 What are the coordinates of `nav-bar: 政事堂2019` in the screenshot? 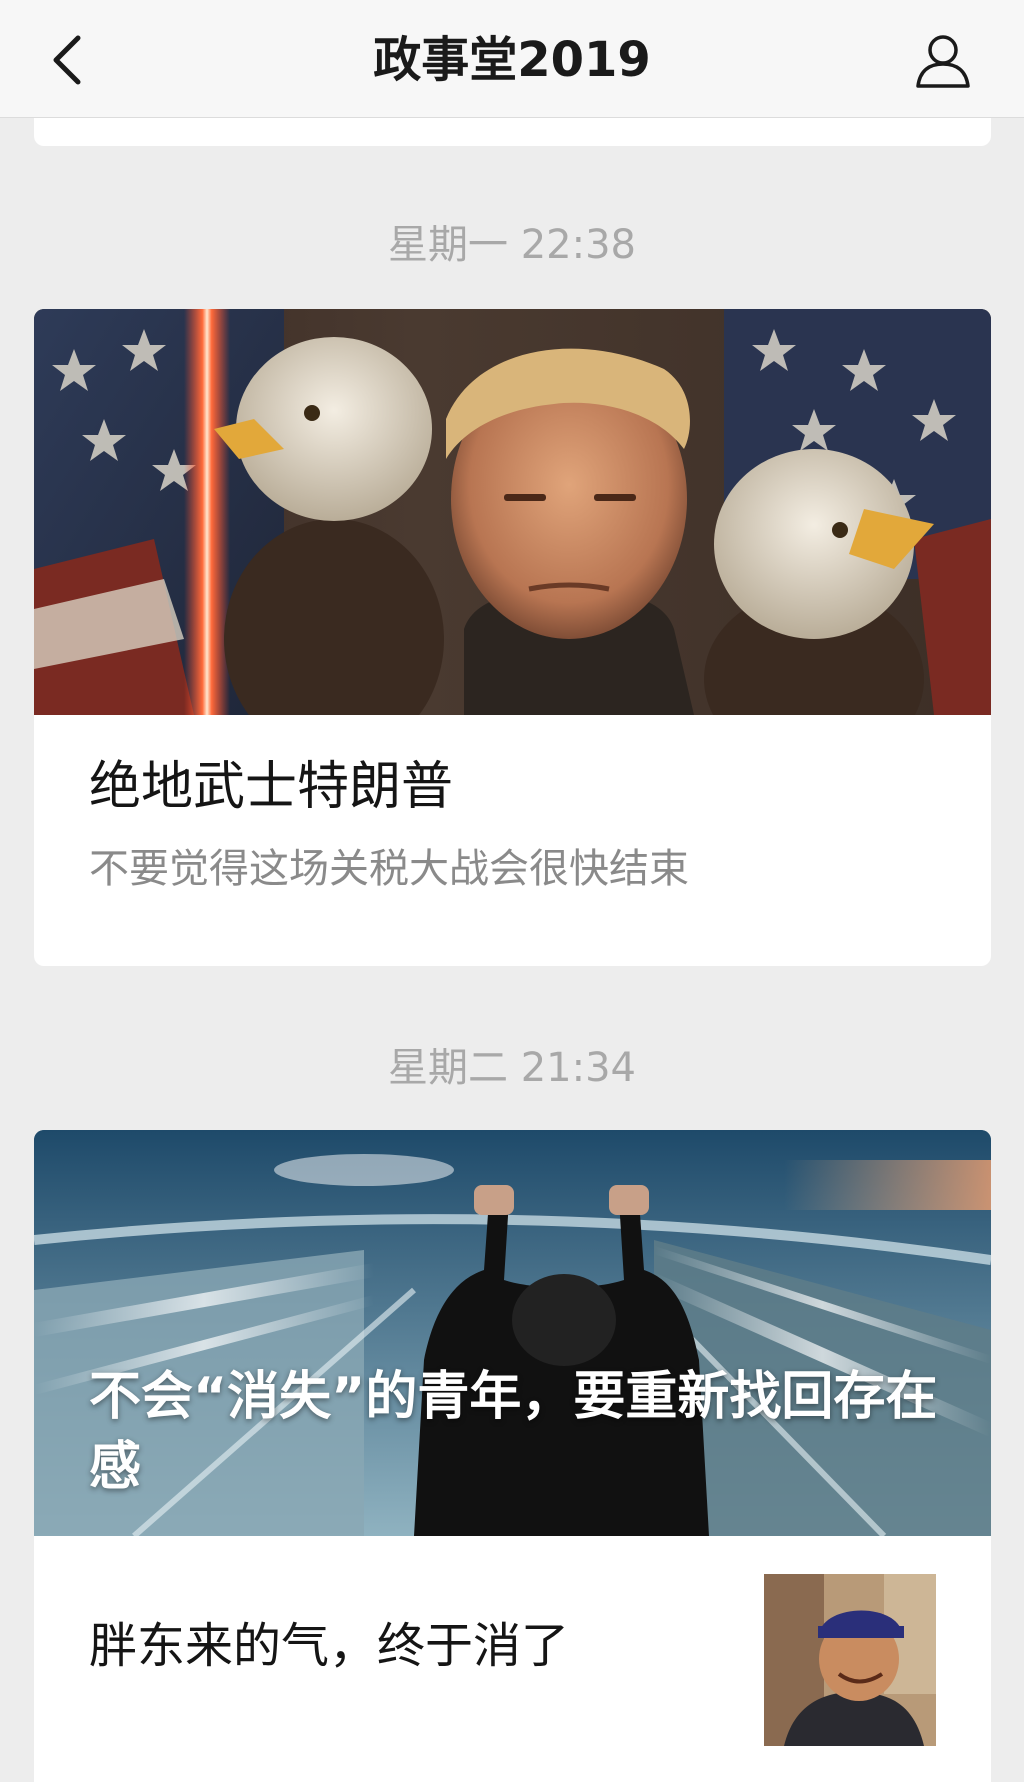 It's located at (512, 59).